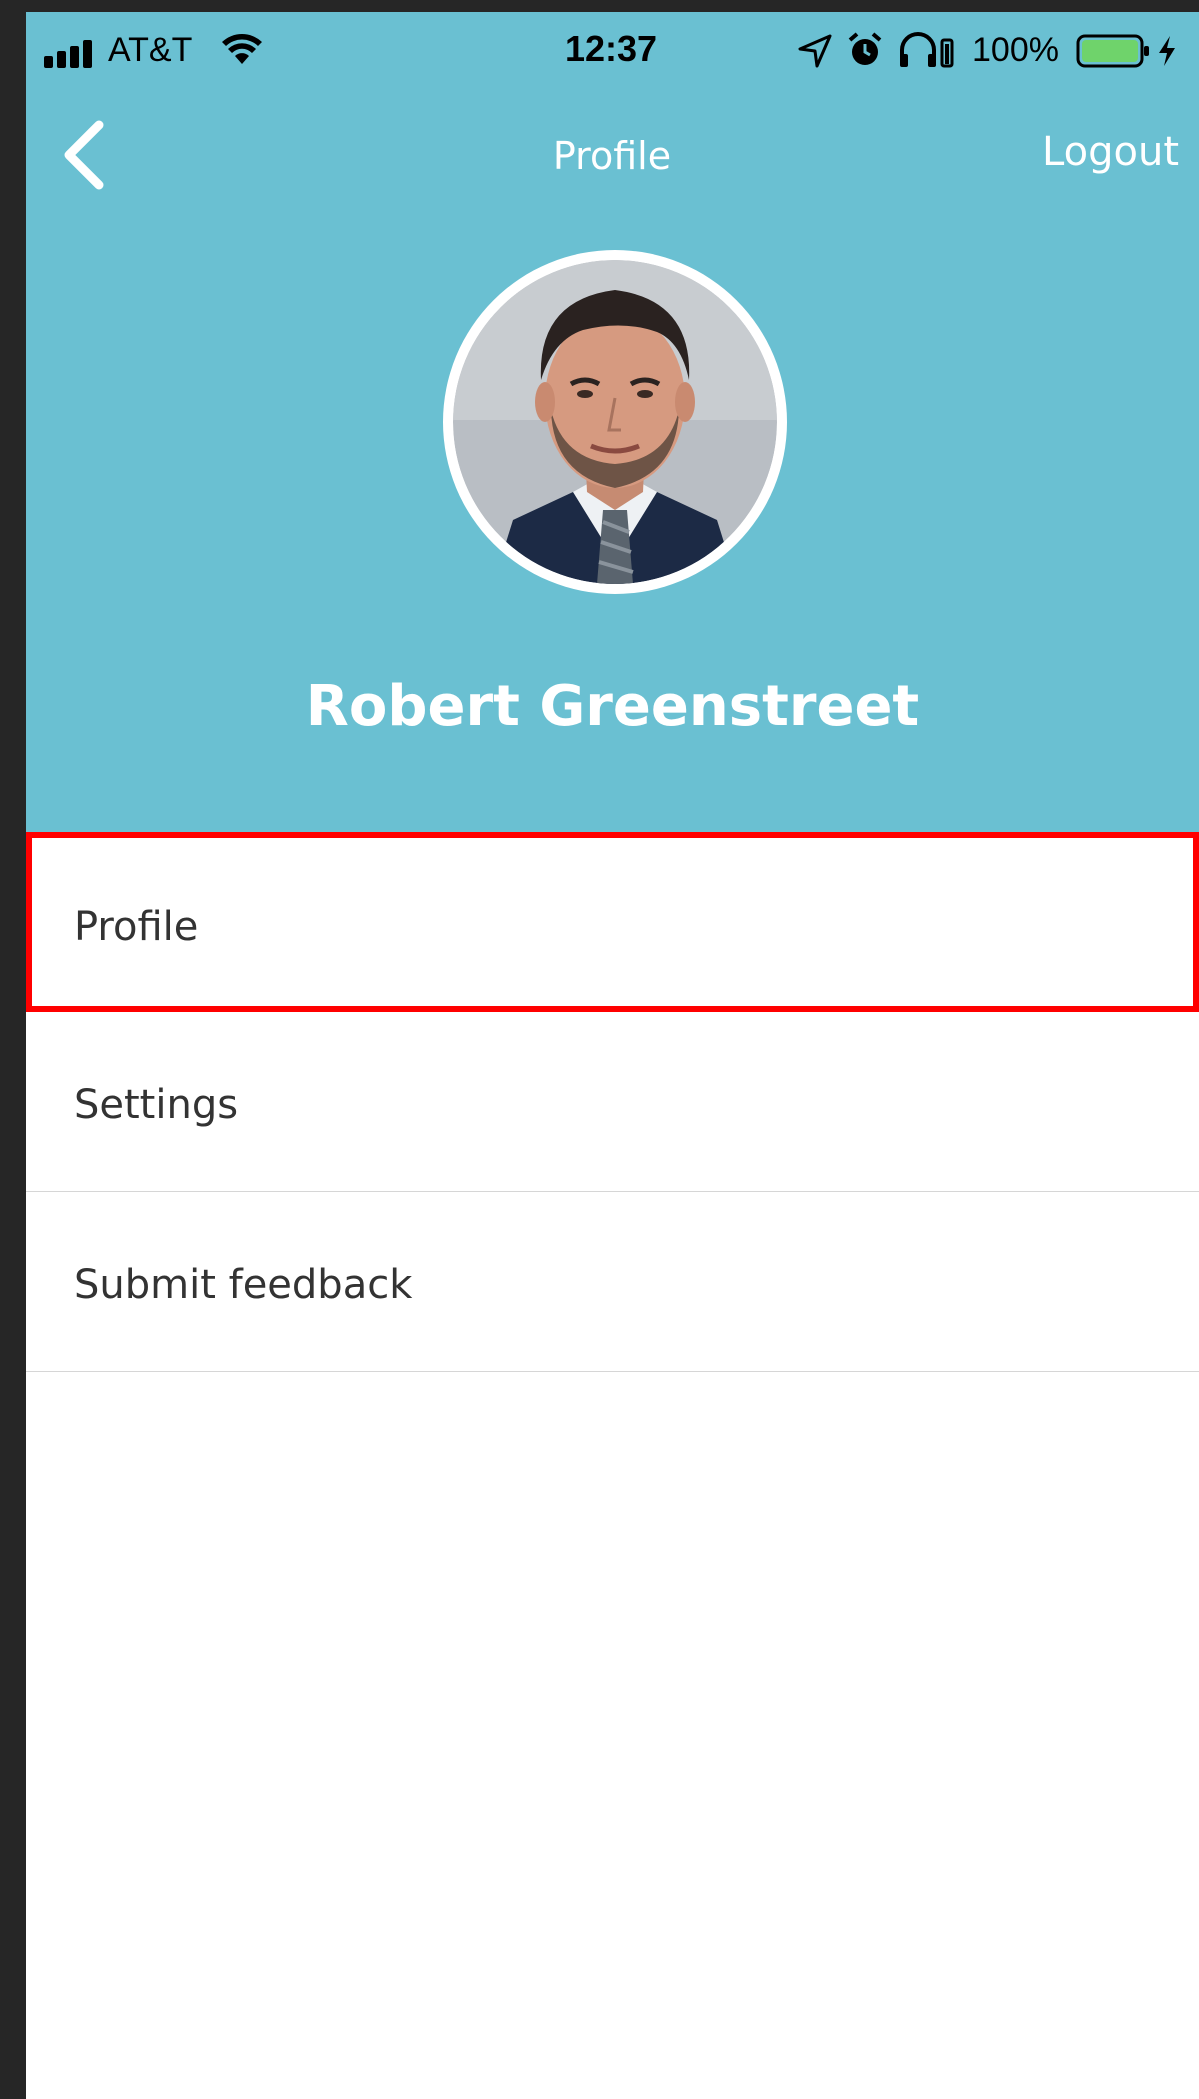 The width and height of the screenshot is (1199, 2099). What do you see at coordinates (1015, 50) in the screenshot?
I see `battery-percent: 100%` at bounding box center [1015, 50].